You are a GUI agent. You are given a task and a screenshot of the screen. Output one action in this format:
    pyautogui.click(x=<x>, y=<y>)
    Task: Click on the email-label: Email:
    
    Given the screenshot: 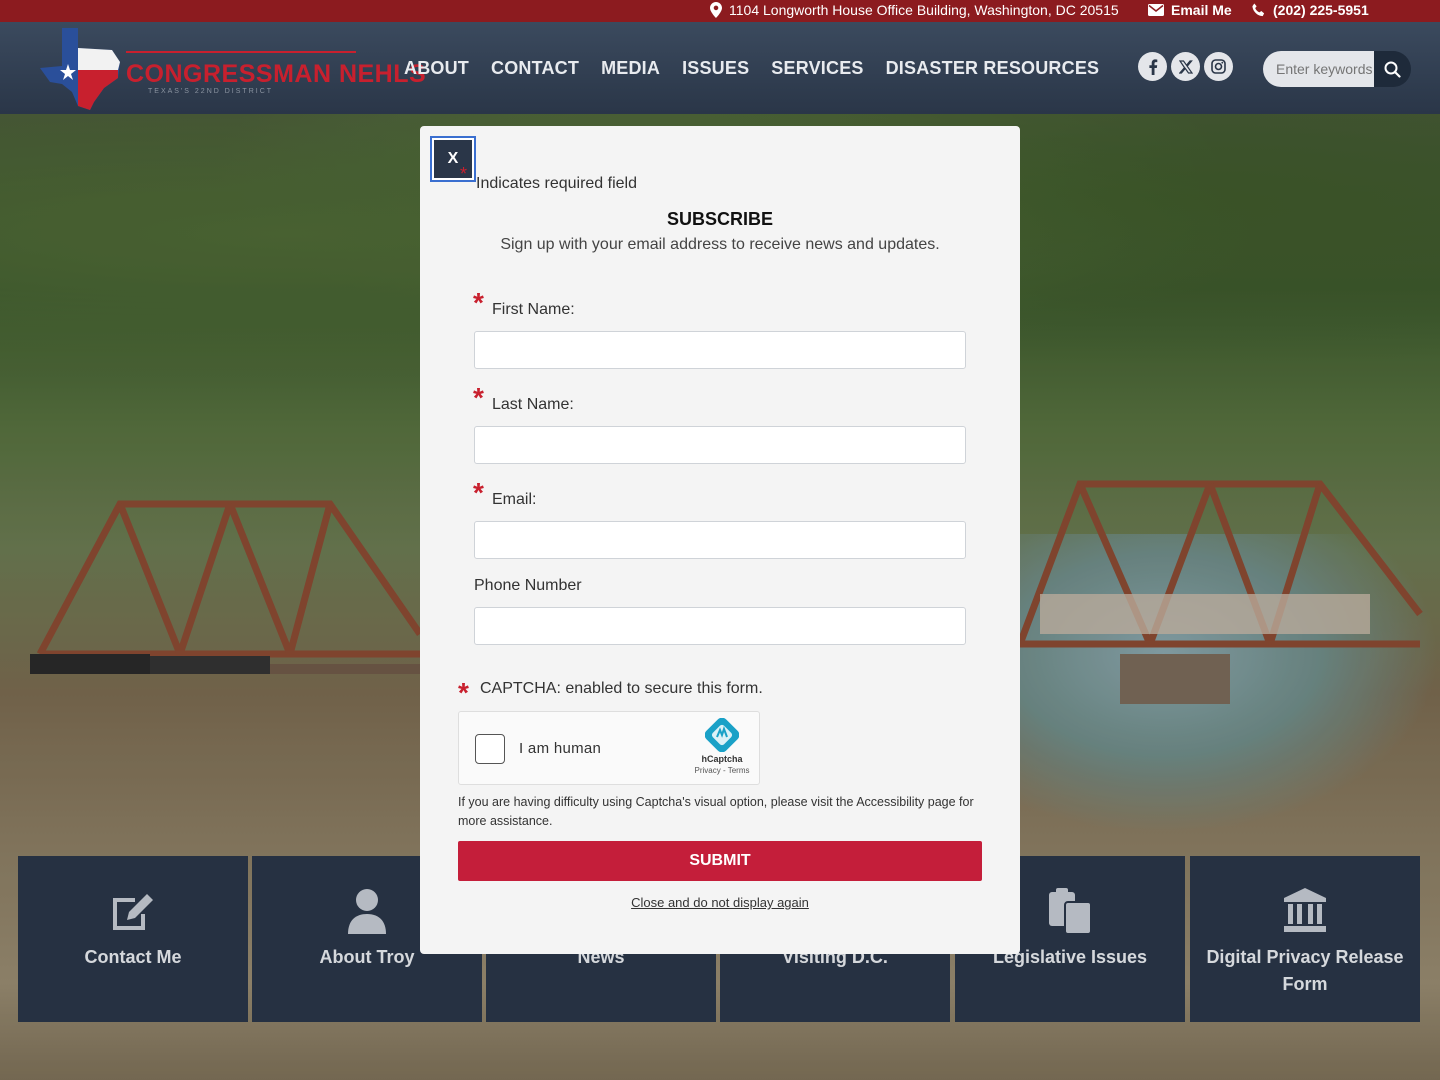 What is the action you would take?
    pyautogui.click(x=514, y=499)
    